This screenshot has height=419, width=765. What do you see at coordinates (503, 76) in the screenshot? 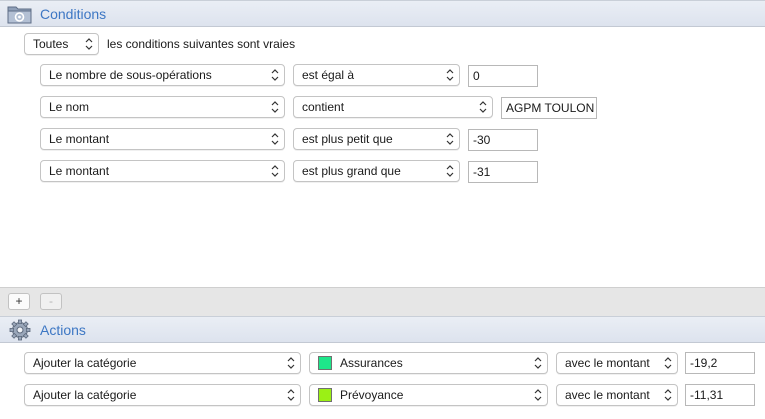
I see `condition-value-input: 0` at bounding box center [503, 76].